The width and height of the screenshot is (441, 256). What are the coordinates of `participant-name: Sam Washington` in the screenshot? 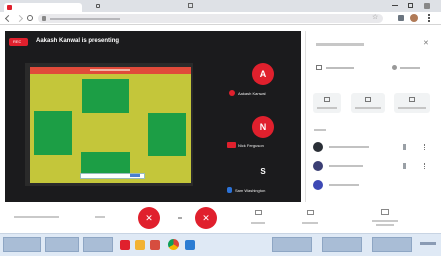 It's located at (250, 190).